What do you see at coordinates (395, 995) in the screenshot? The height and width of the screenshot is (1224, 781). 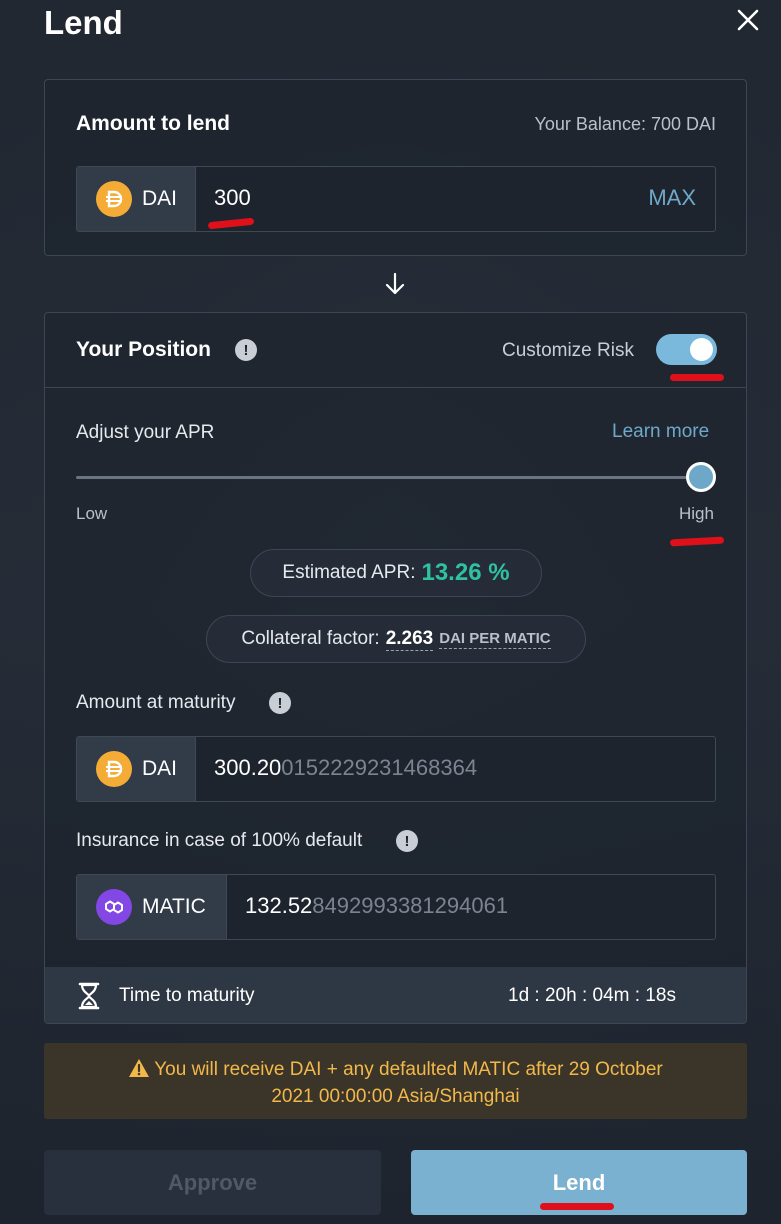 I see `time-to-maturity-bar: Time to maturity 1d : 20h : 04m : 18s` at bounding box center [395, 995].